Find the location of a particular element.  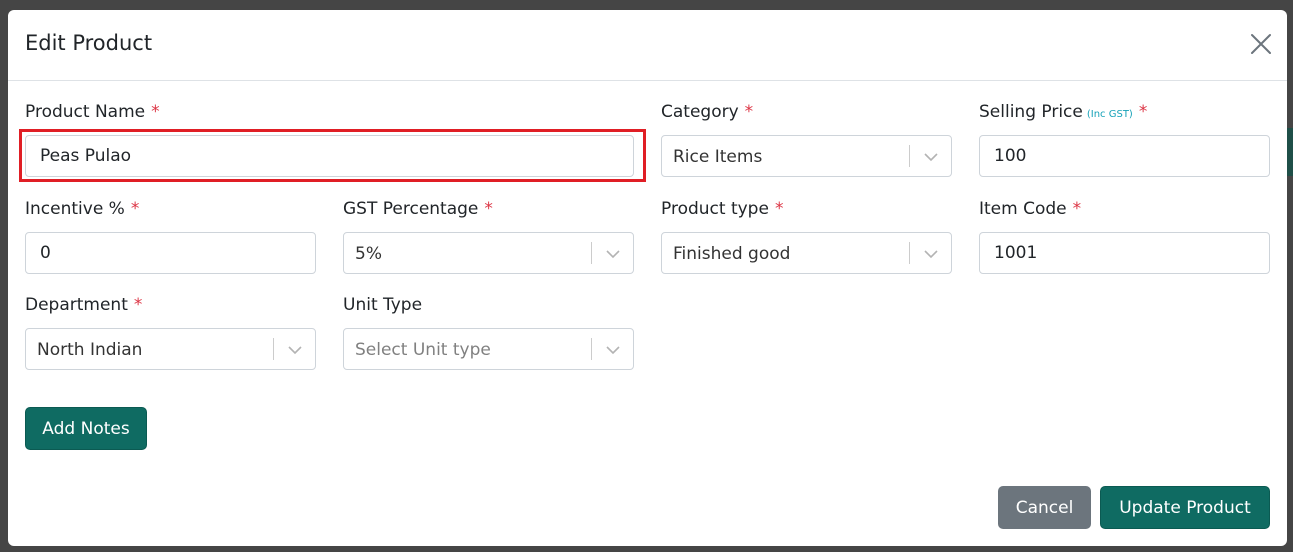

inc-gst-note: (Inc GST) is located at coordinates (1109, 114).